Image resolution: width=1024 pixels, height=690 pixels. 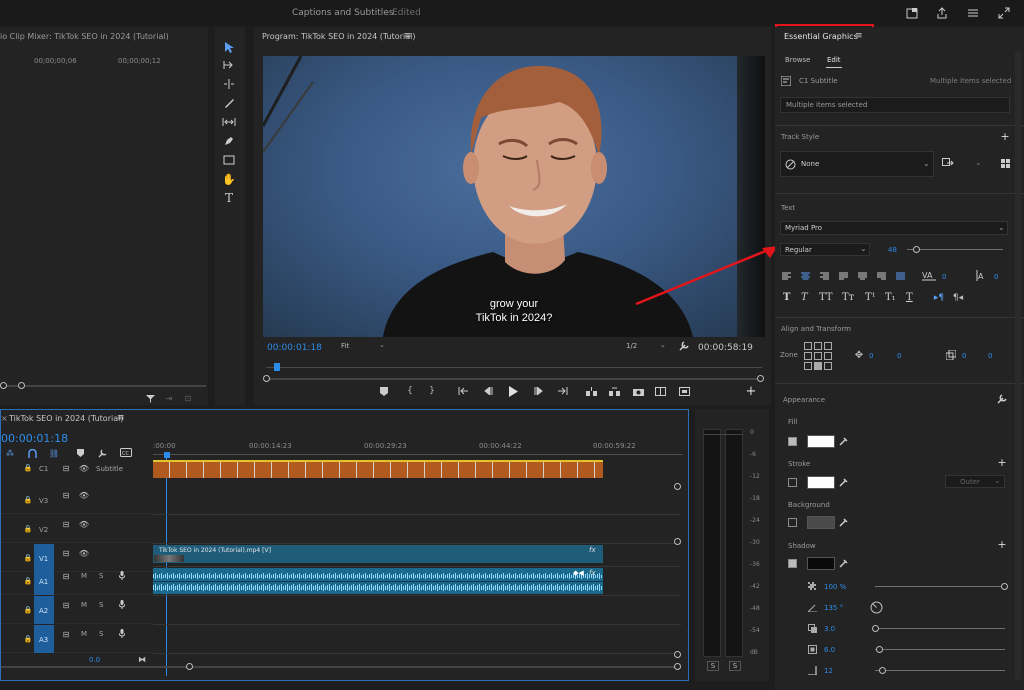 I want to click on settings-wrench-icon, so click(x=684, y=346).